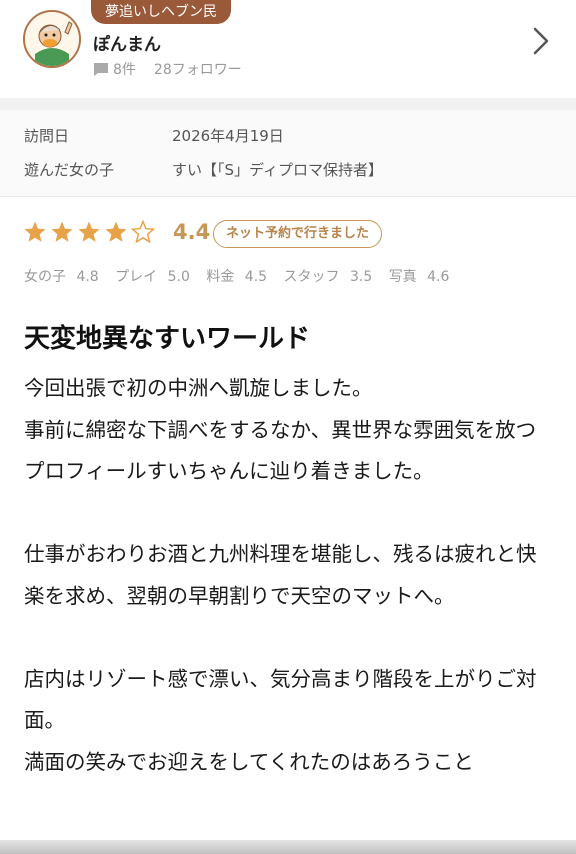 This screenshot has height=854, width=576. What do you see at coordinates (237, 277) in the screenshot?
I see `subscore-price: 料金 4.5` at bounding box center [237, 277].